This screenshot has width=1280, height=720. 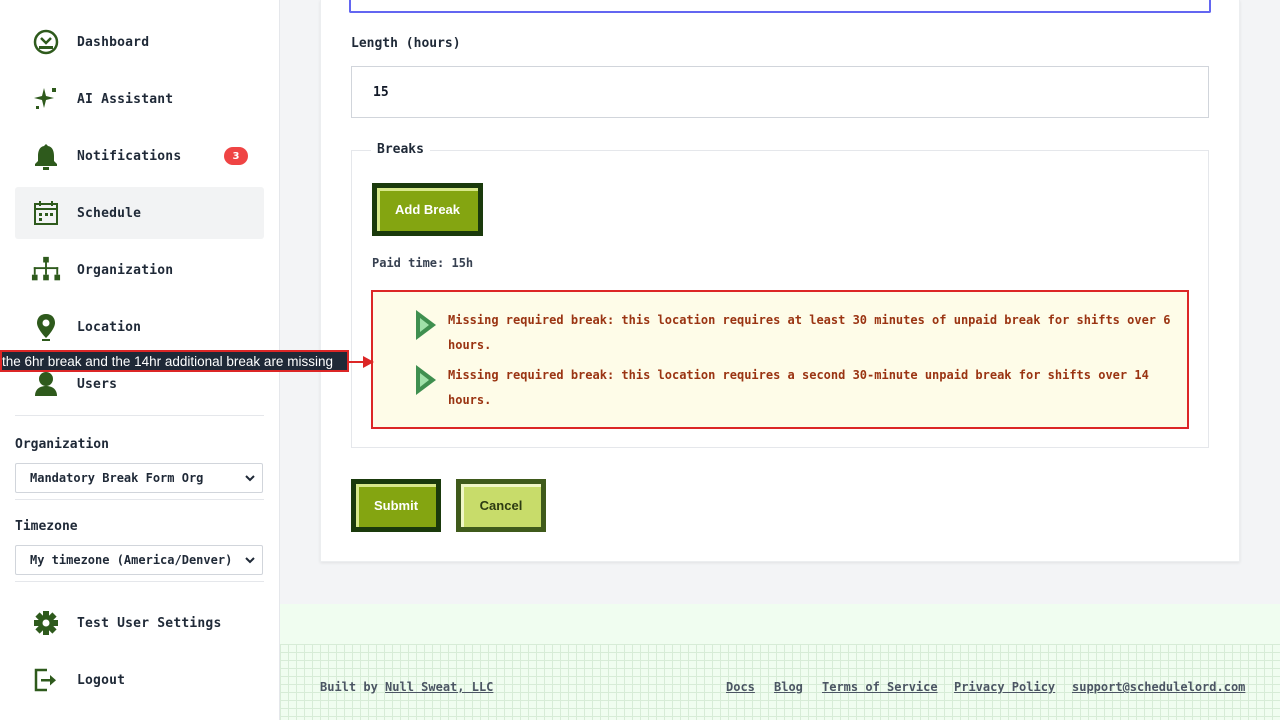 I want to click on sidebar-item-logout: Logout, so click(x=139, y=680).